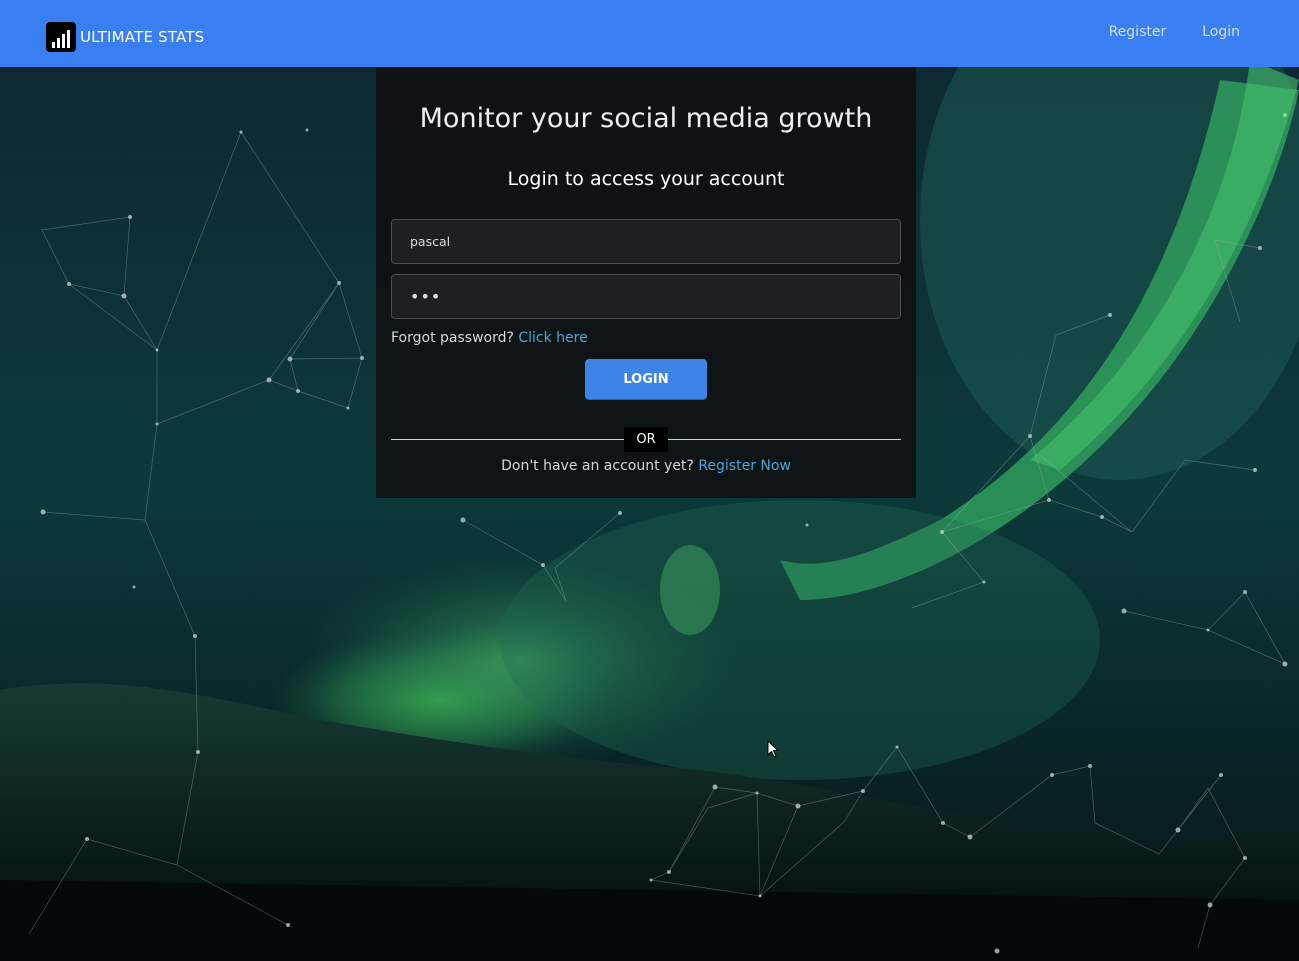 The image size is (1299, 961). Describe the element at coordinates (142, 37) in the screenshot. I see `brand-text: ULTIMATE STATS` at that location.